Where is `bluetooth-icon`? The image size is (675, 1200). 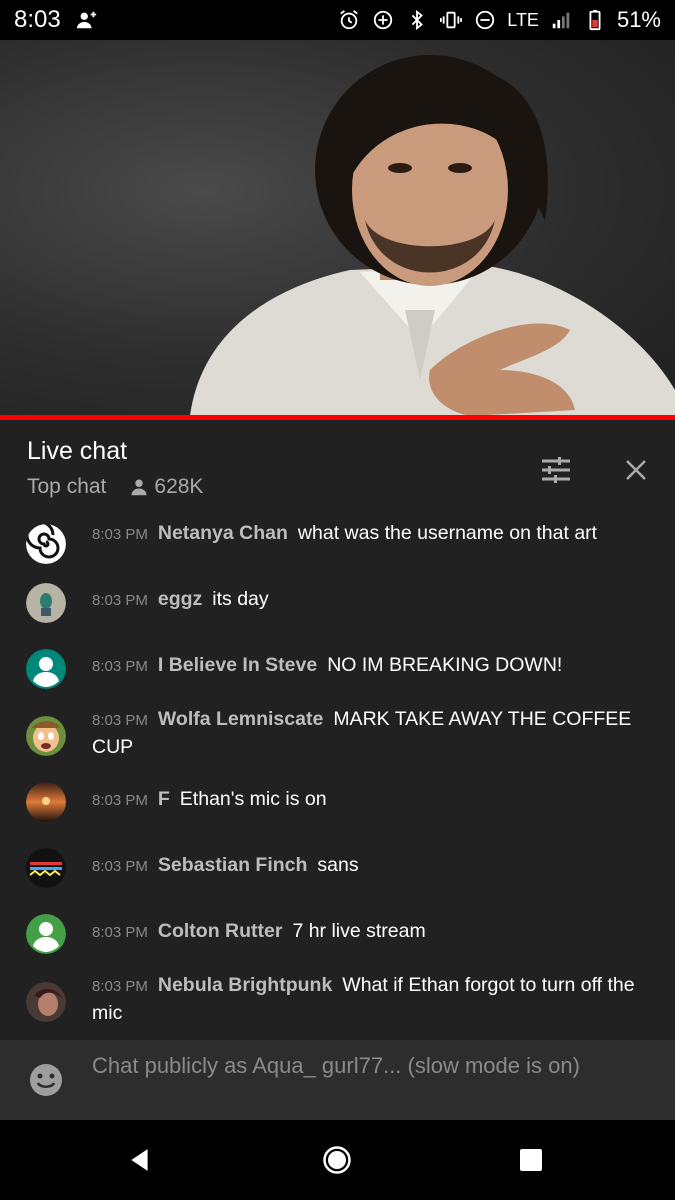 bluetooth-icon is located at coordinates (417, 20).